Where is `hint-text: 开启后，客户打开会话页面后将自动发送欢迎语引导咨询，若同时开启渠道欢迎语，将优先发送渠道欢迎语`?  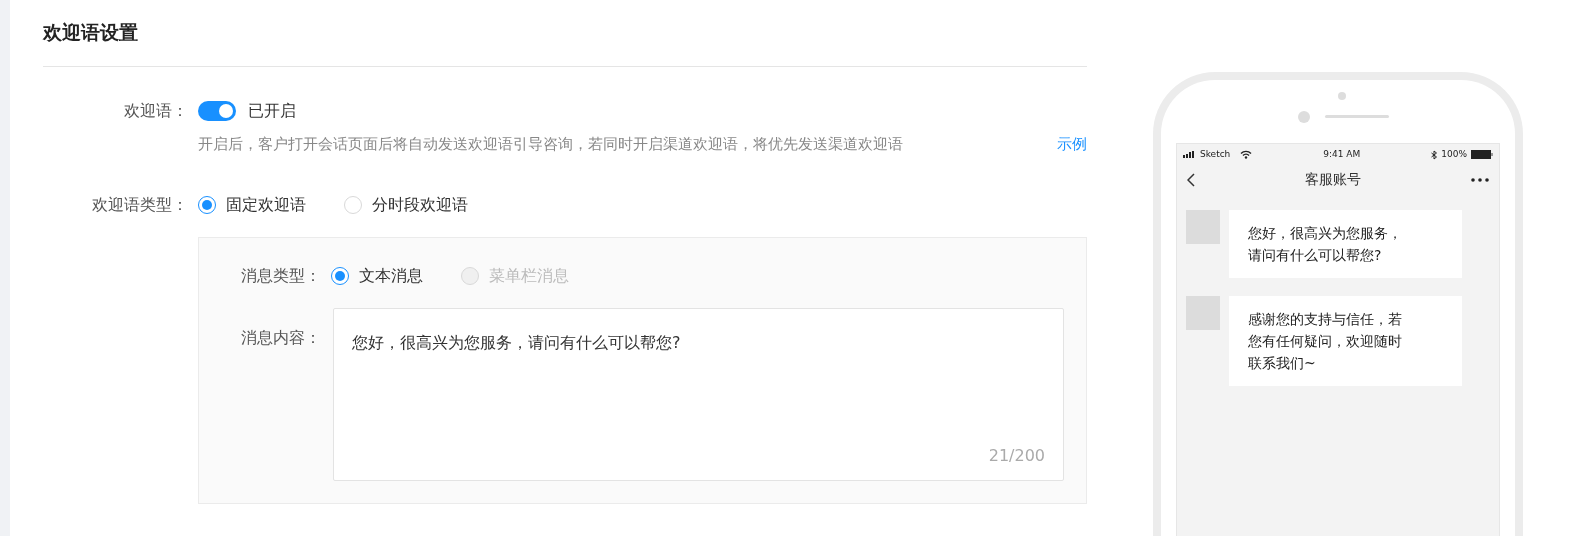 hint-text: 开启后，客户打开会话页面后将自动发送欢迎语引导咨询，若同时开启渠道欢迎语，将优先发送渠道欢迎语 is located at coordinates (550, 144).